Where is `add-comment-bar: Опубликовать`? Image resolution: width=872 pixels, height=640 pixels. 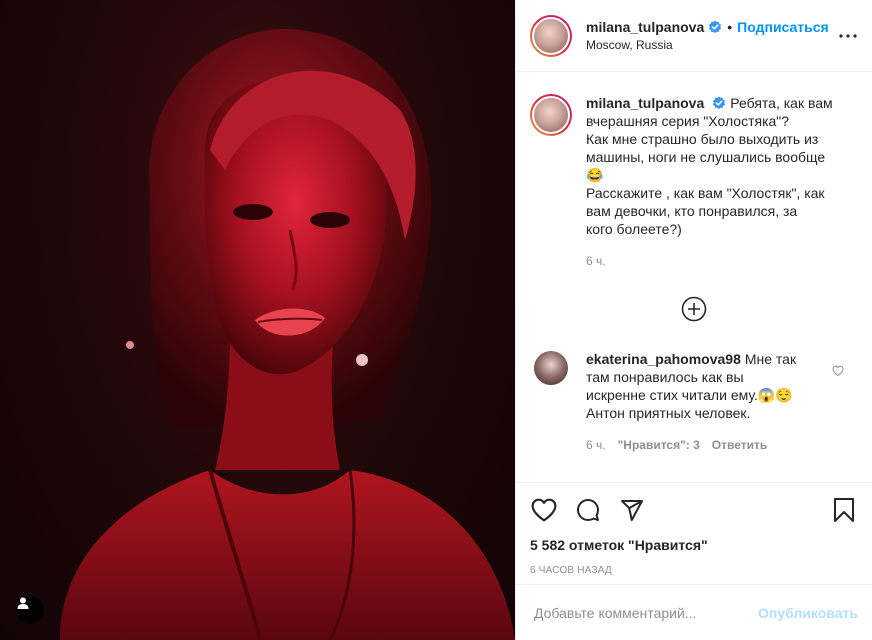
add-comment-bar: Опубликовать is located at coordinates (694, 612).